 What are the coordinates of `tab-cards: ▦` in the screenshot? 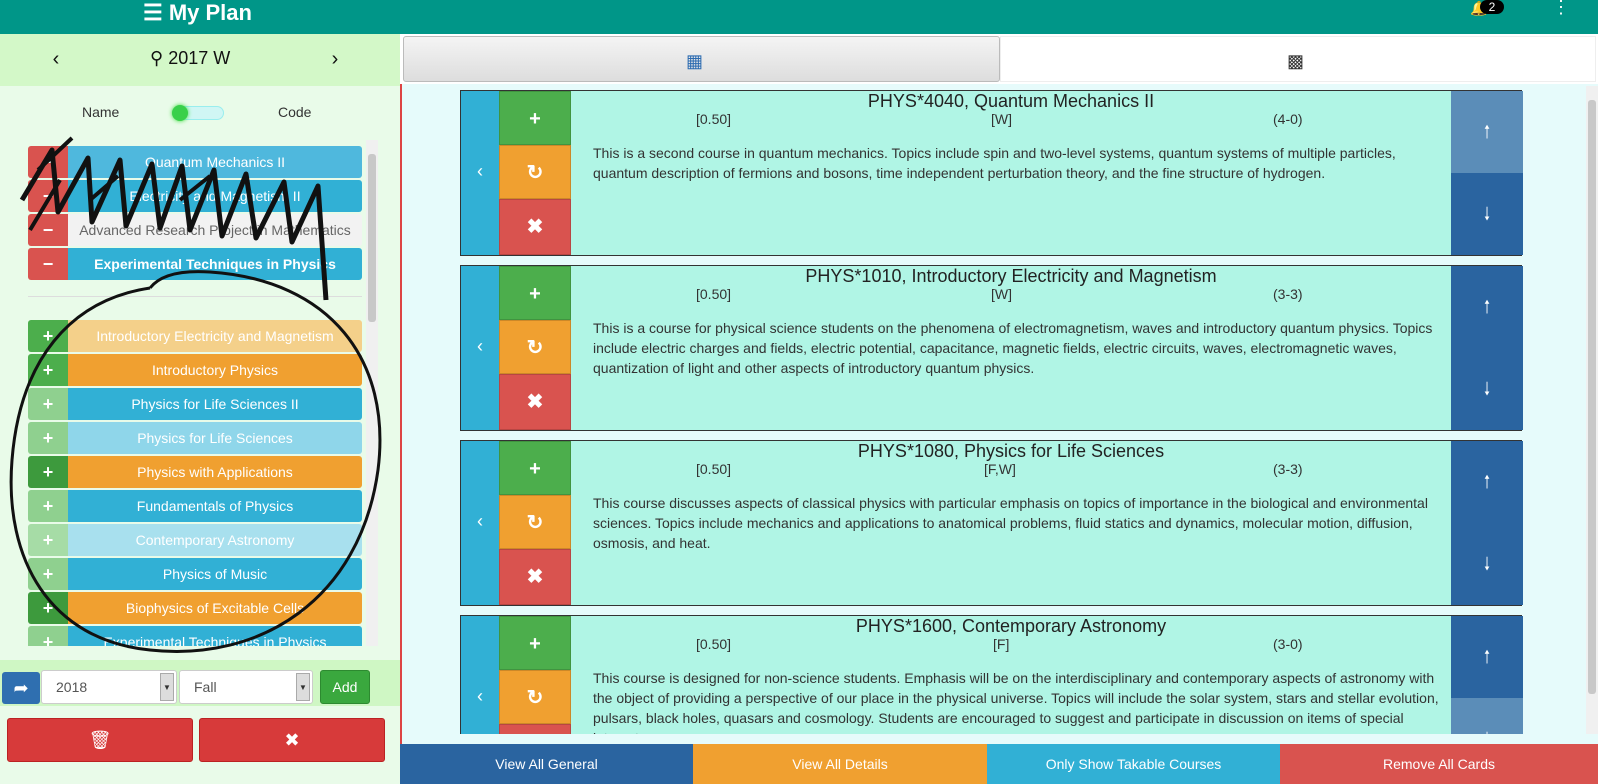 It's located at (701, 59).